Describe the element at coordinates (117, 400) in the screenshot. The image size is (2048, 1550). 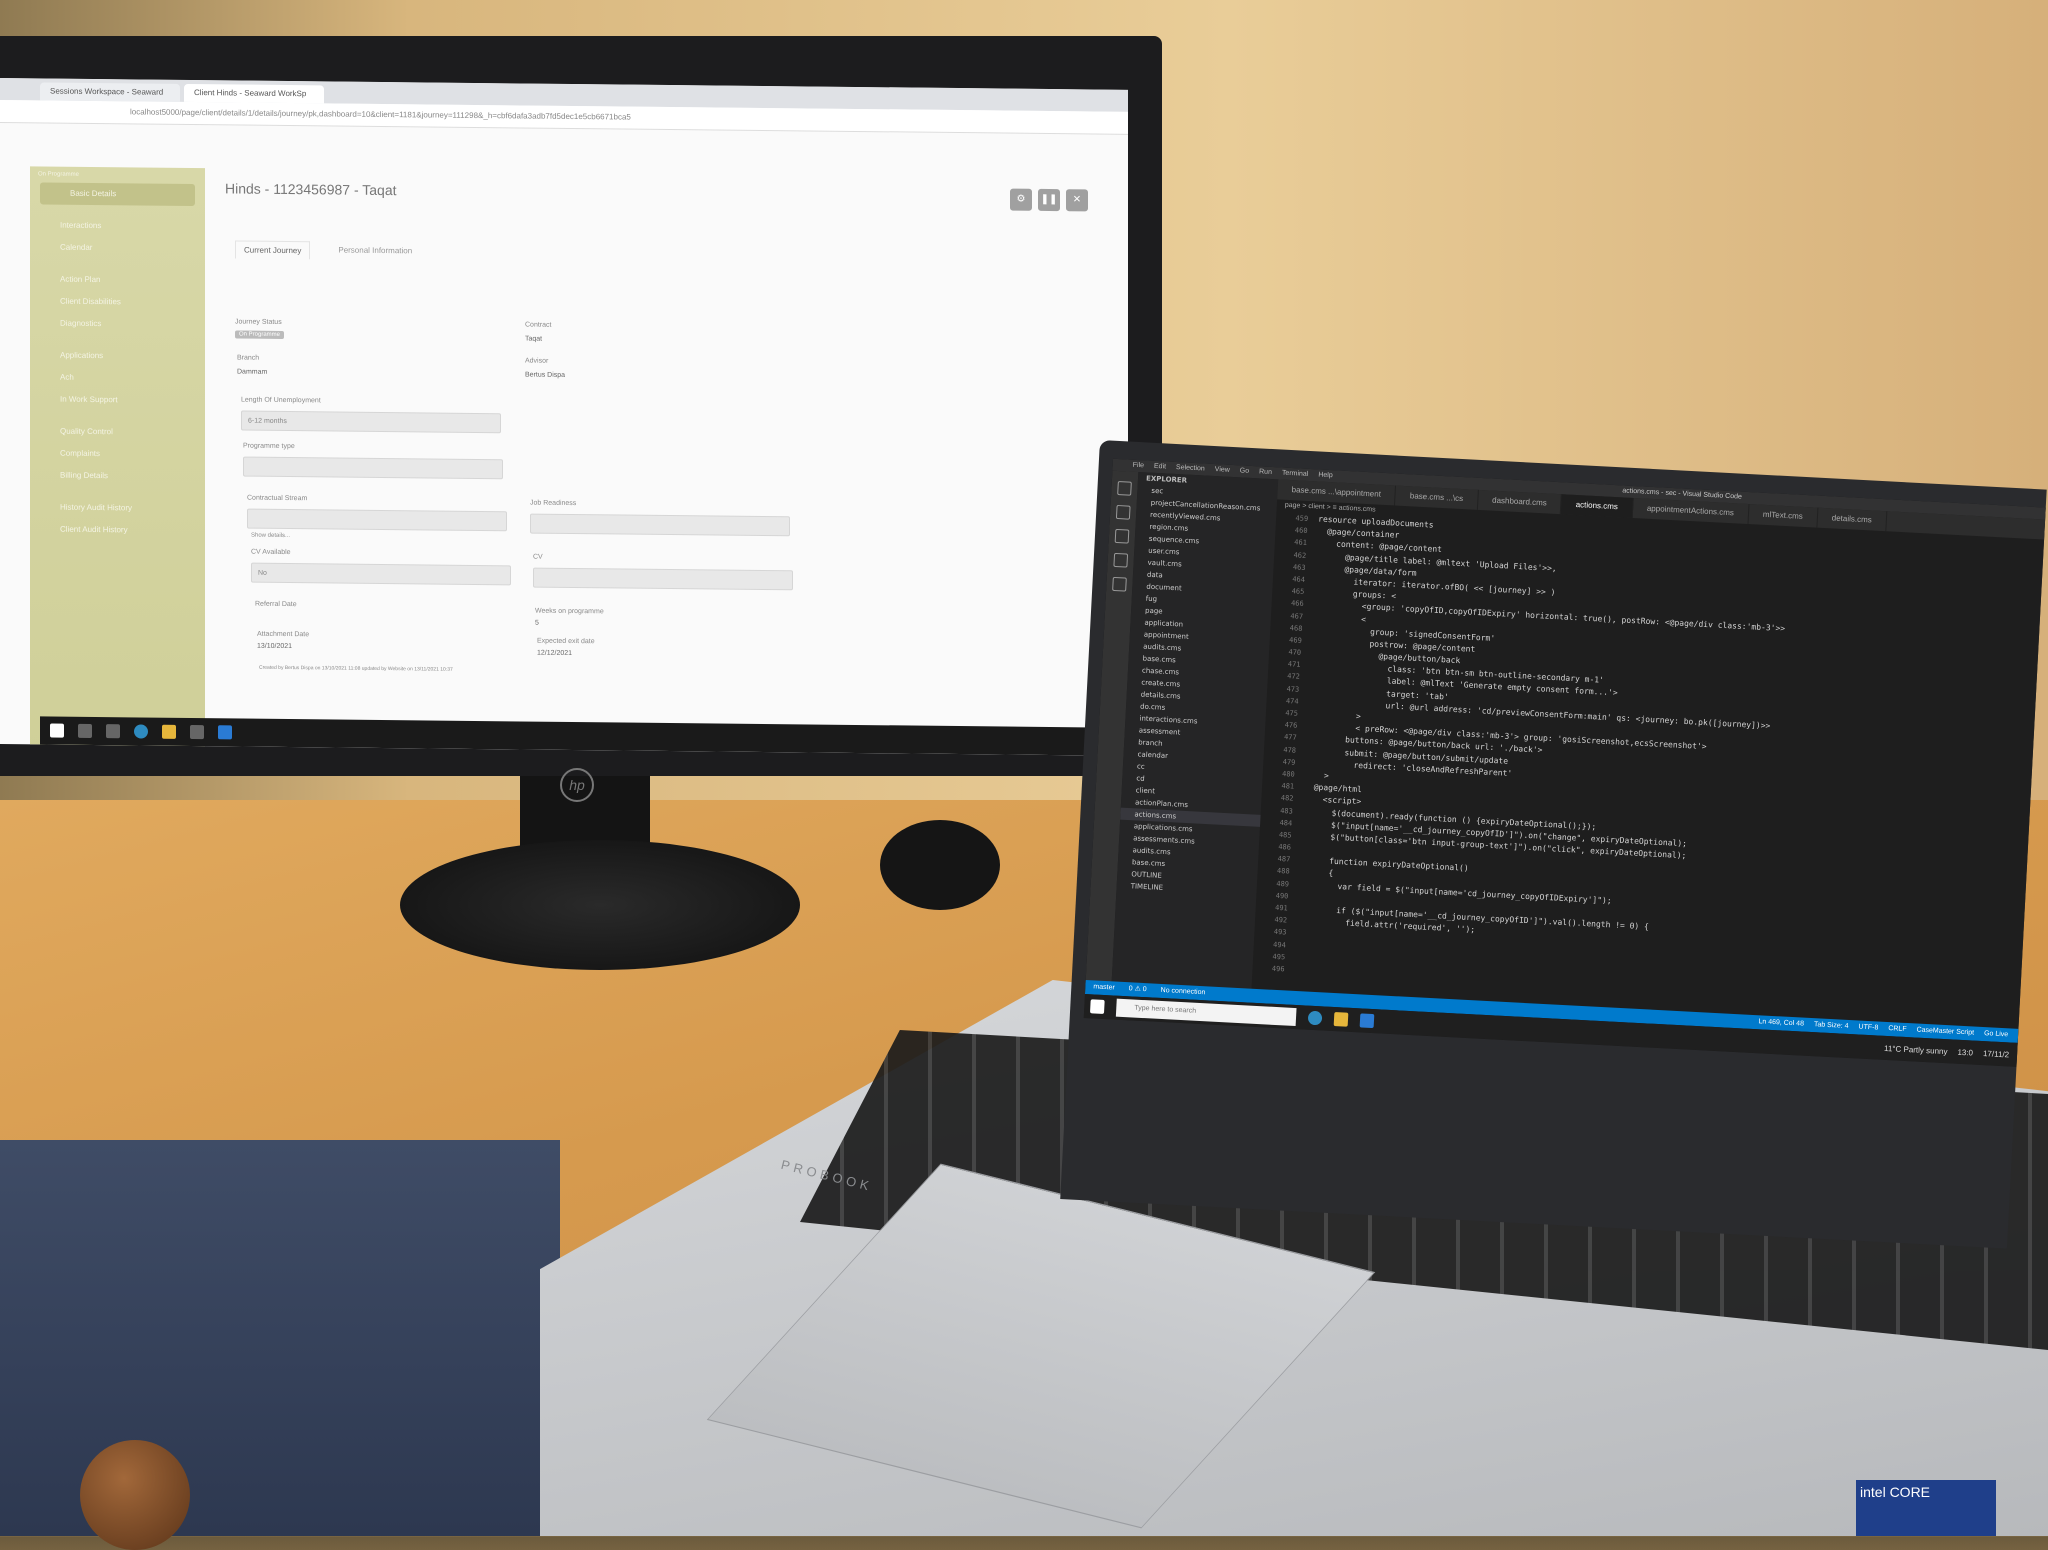
I see `sidebar-item-in-work-support: In Work Support` at that location.